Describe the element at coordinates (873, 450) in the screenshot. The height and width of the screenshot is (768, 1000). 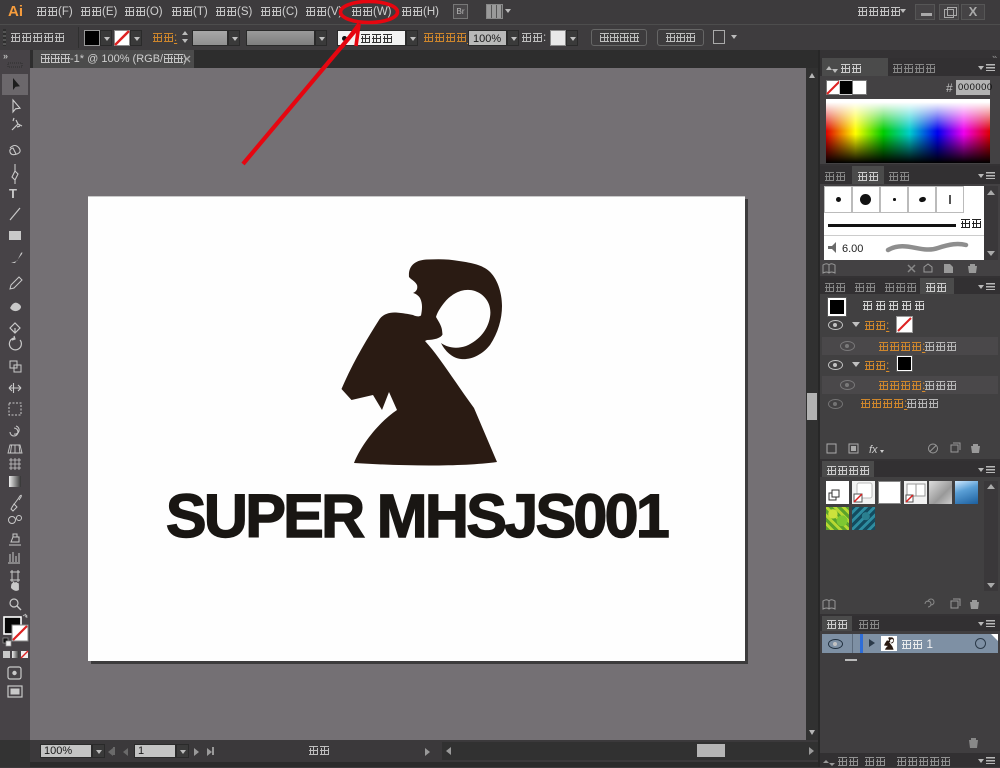
I see `svg-text: fx` at that location.